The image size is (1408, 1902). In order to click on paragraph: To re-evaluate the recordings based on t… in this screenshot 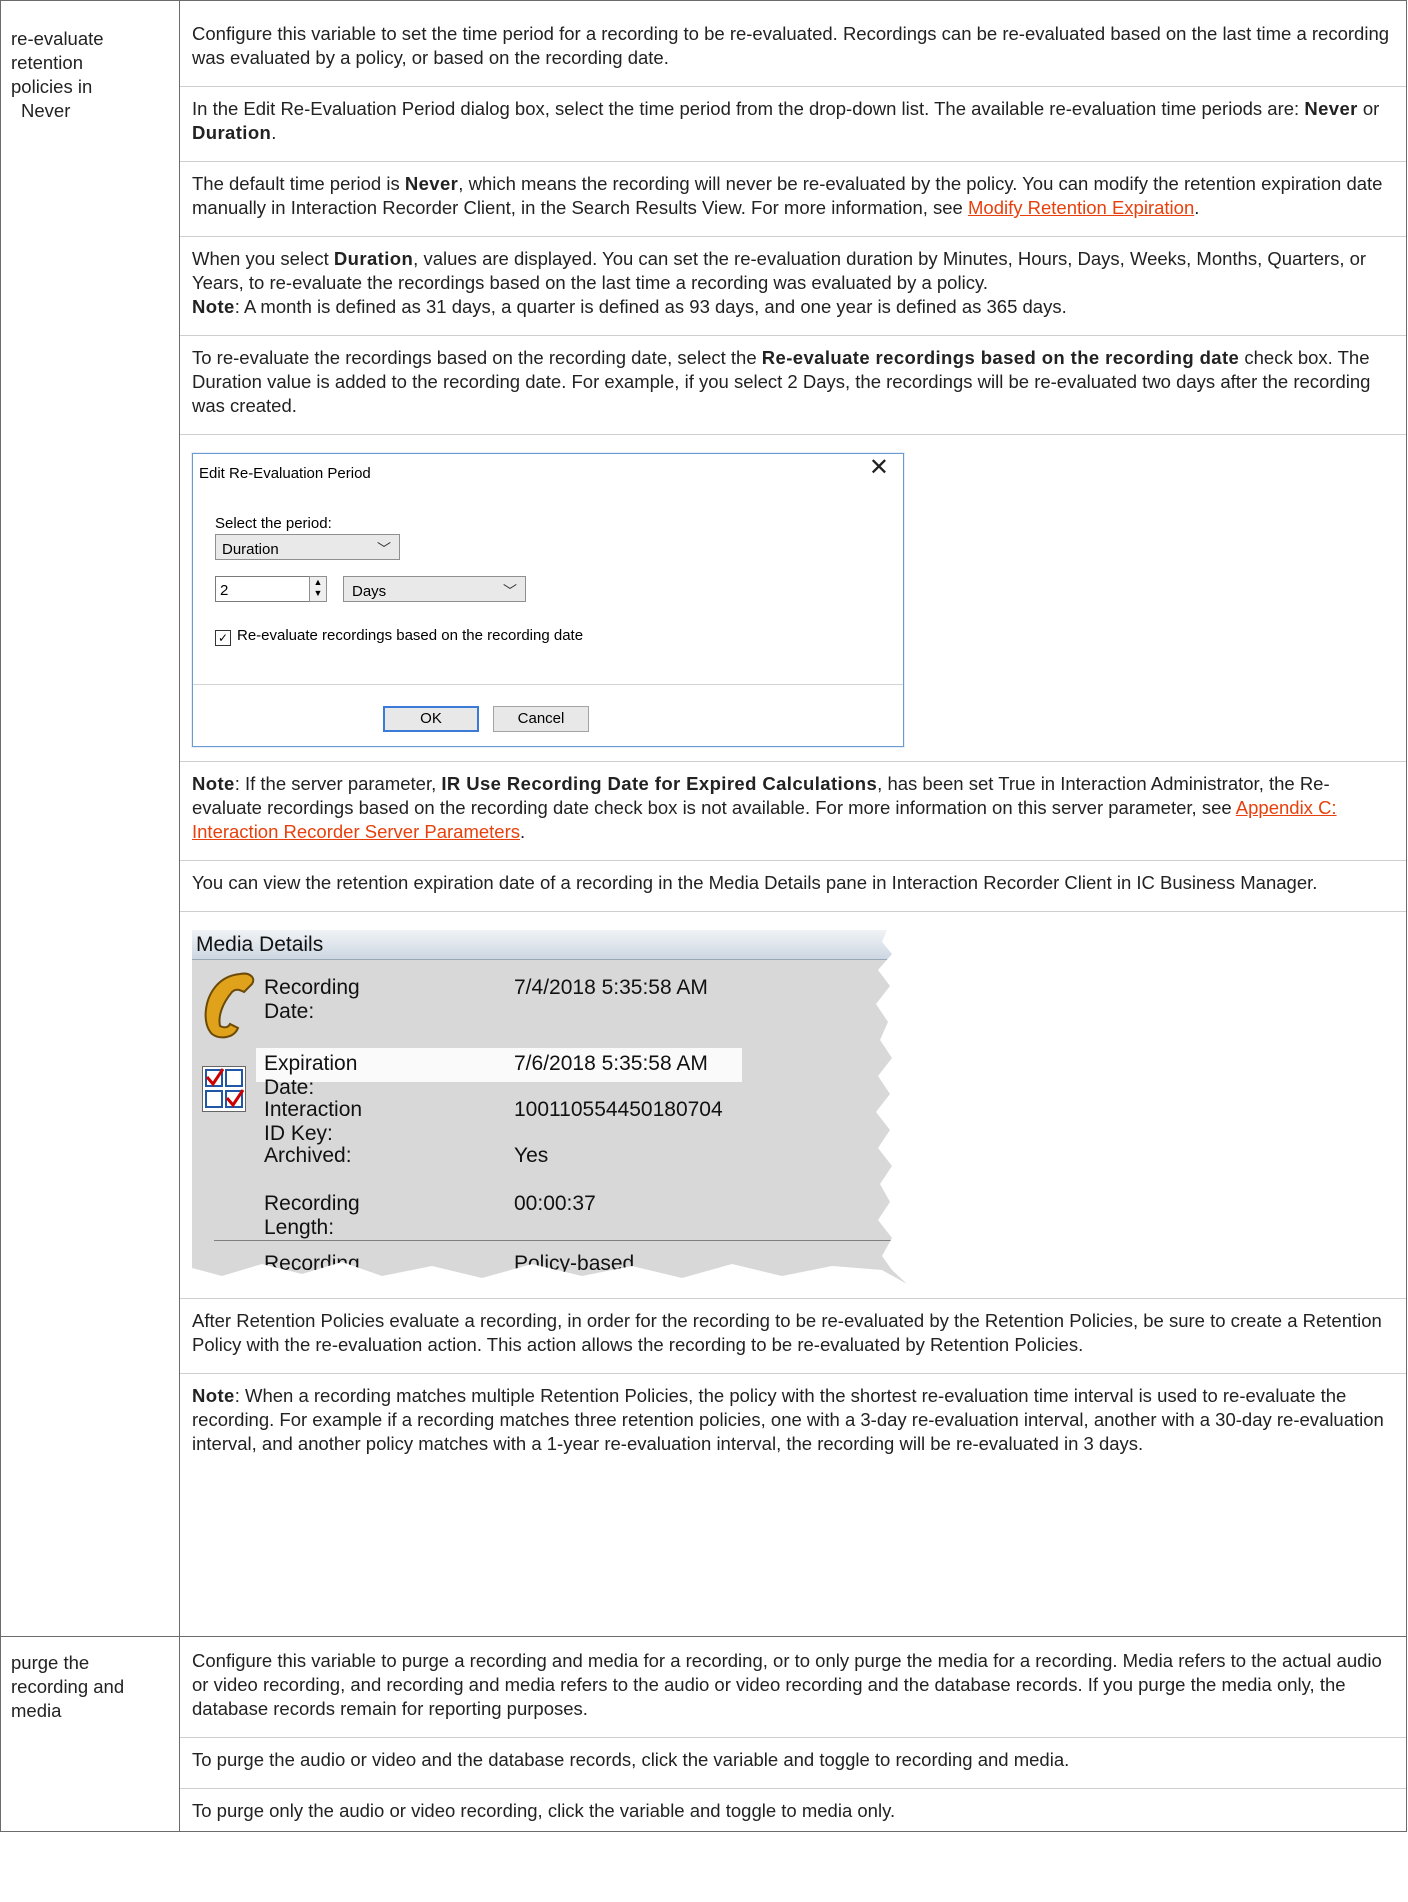, I will do `click(793, 384)`.